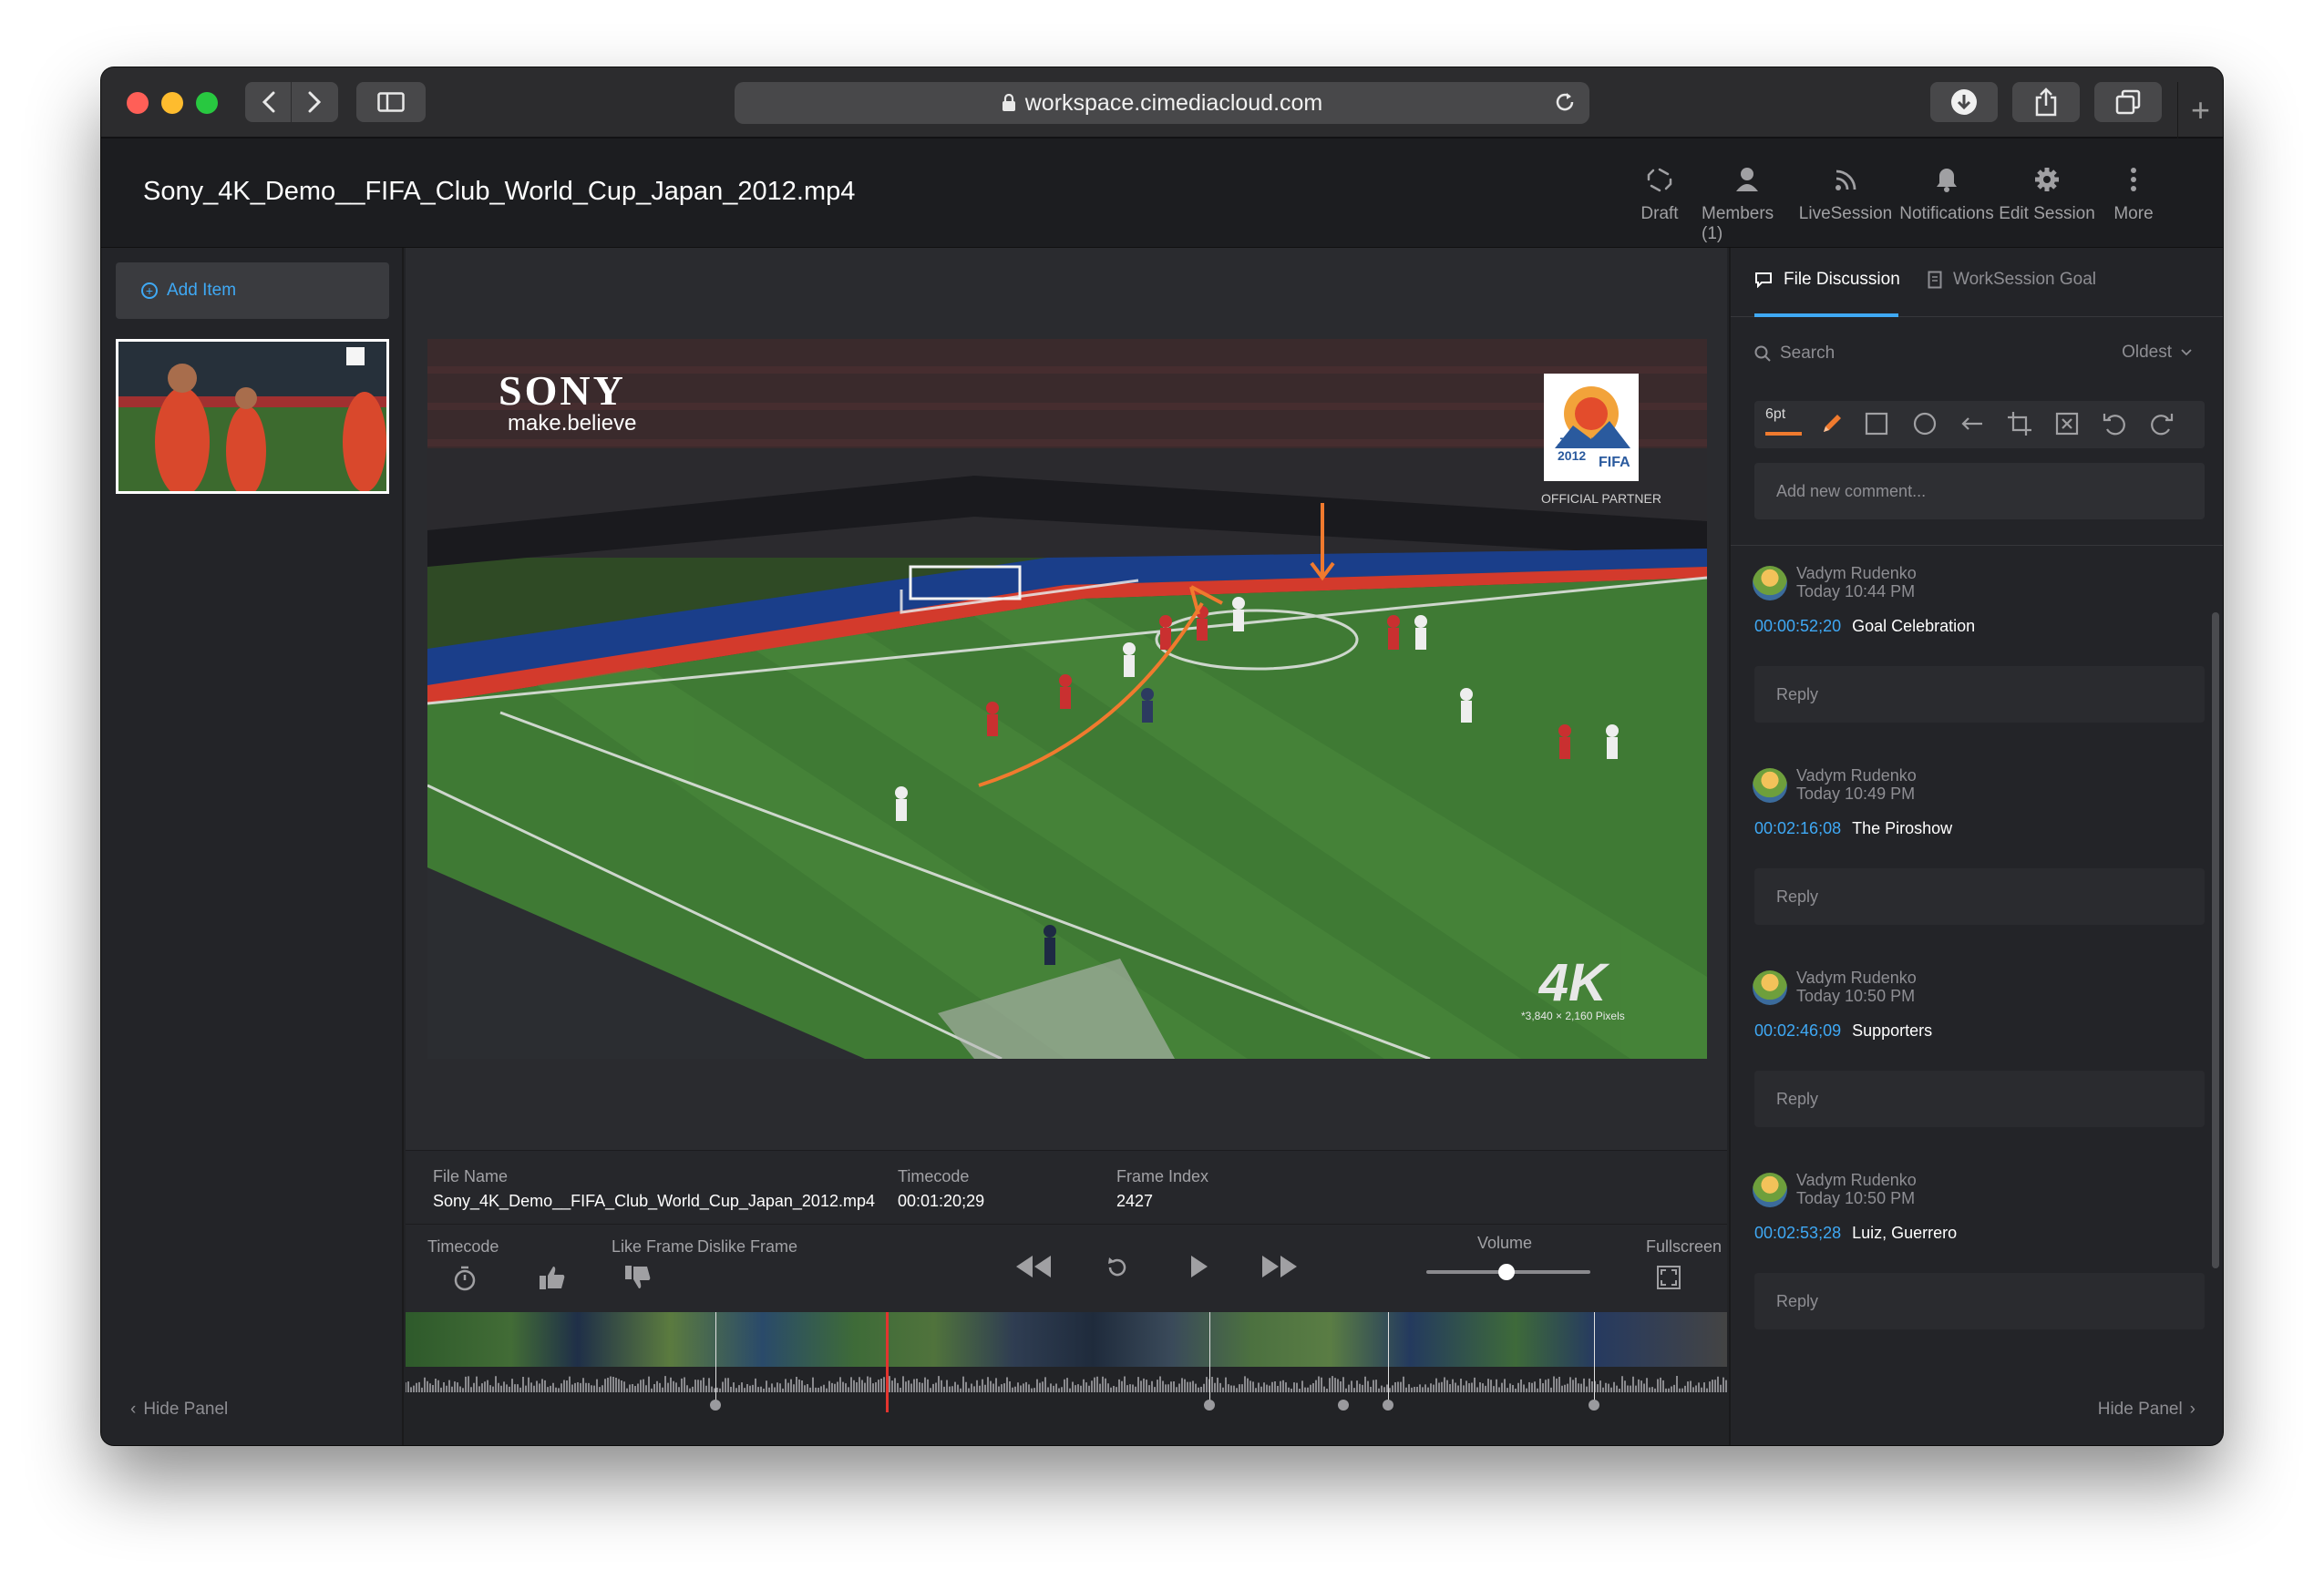 The image size is (2324, 1580). What do you see at coordinates (2161, 353) in the screenshot?
I see `sort-dropdown: Oldest` at bounding box center [2161, 353].